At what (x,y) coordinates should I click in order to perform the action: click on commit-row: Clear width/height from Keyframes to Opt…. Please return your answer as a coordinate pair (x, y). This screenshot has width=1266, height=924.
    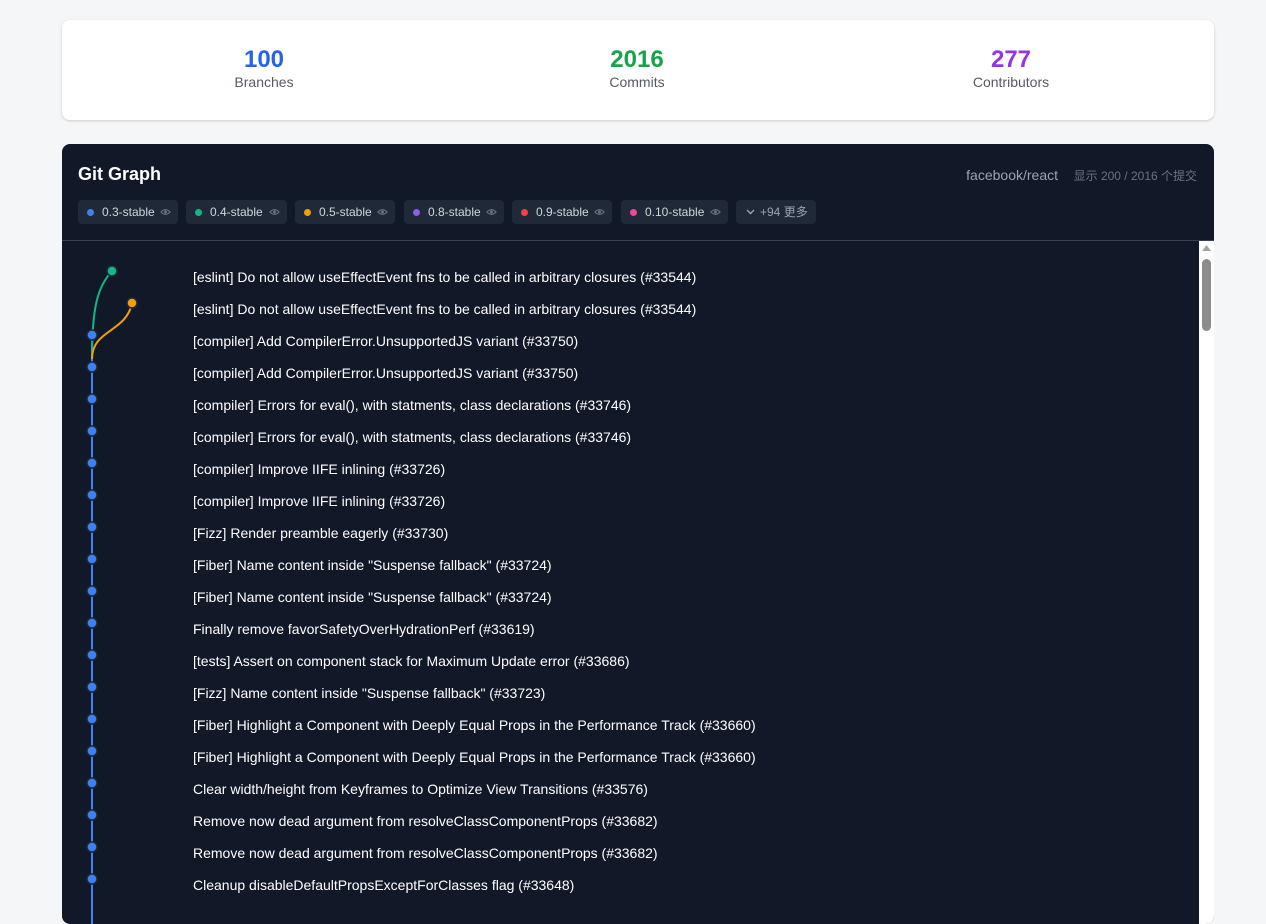
    Looking at the image, I should click on (420, 789).